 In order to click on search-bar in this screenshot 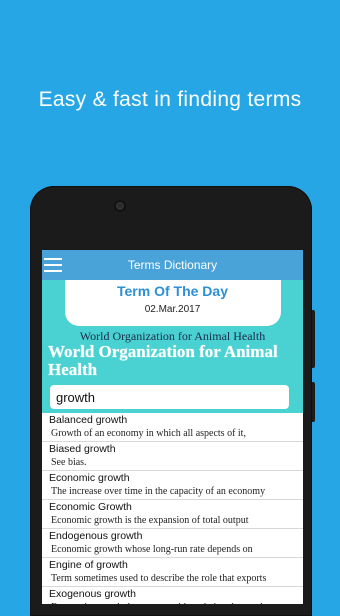, I will do `click(172, 396)`.